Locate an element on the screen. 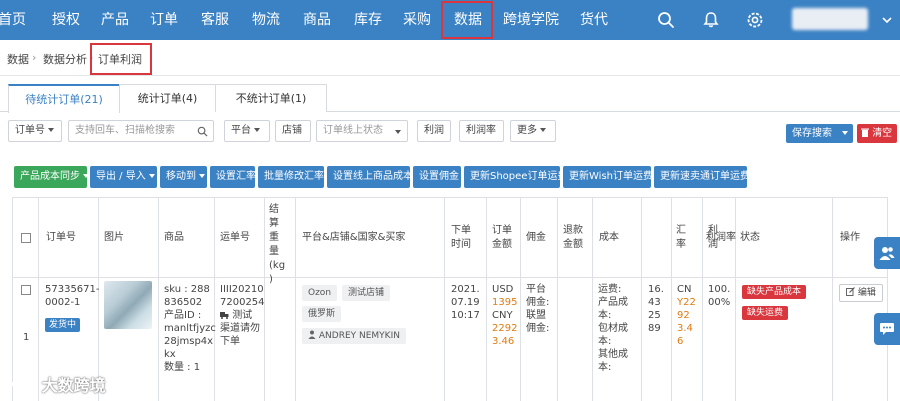  save-search-button: 保存搜索 is located at coordinates (819, 133).